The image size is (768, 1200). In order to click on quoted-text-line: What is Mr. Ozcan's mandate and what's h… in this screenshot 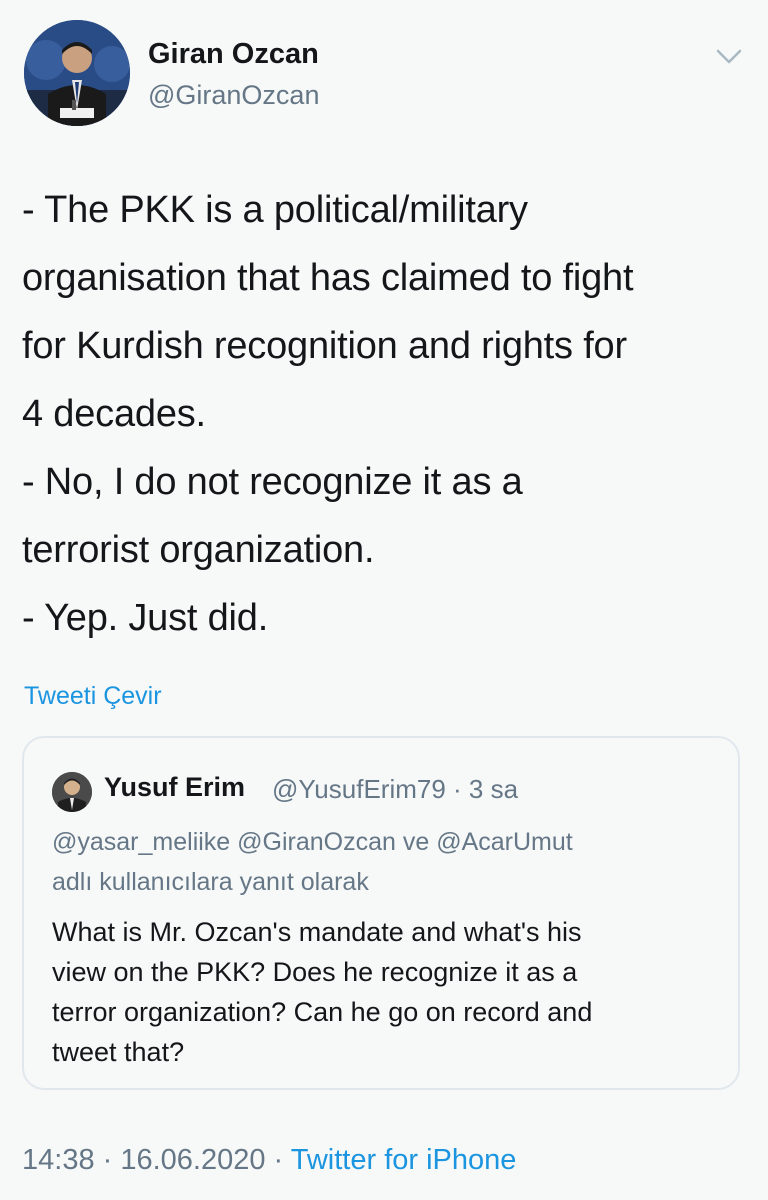, I will do `click(317, 932)`.